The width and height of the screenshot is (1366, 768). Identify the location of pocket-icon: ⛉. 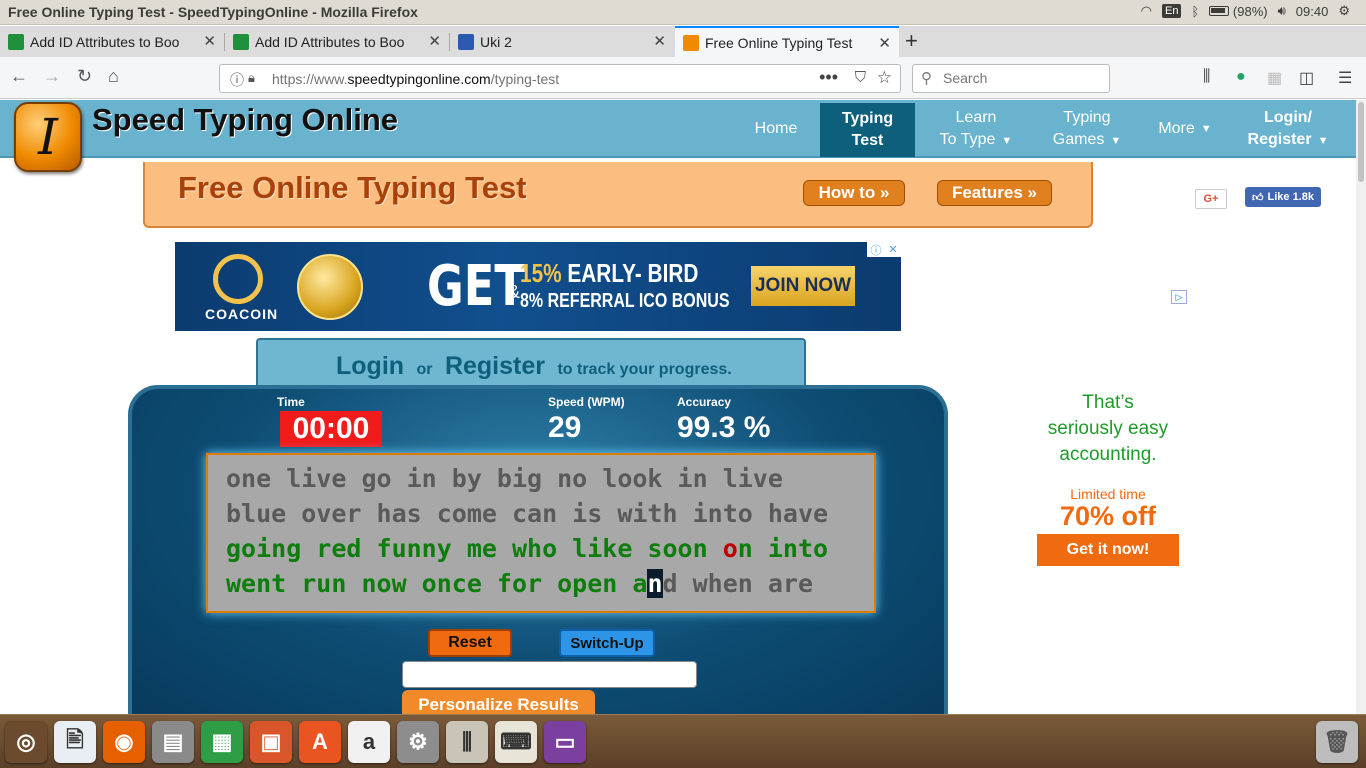
(860, 77).